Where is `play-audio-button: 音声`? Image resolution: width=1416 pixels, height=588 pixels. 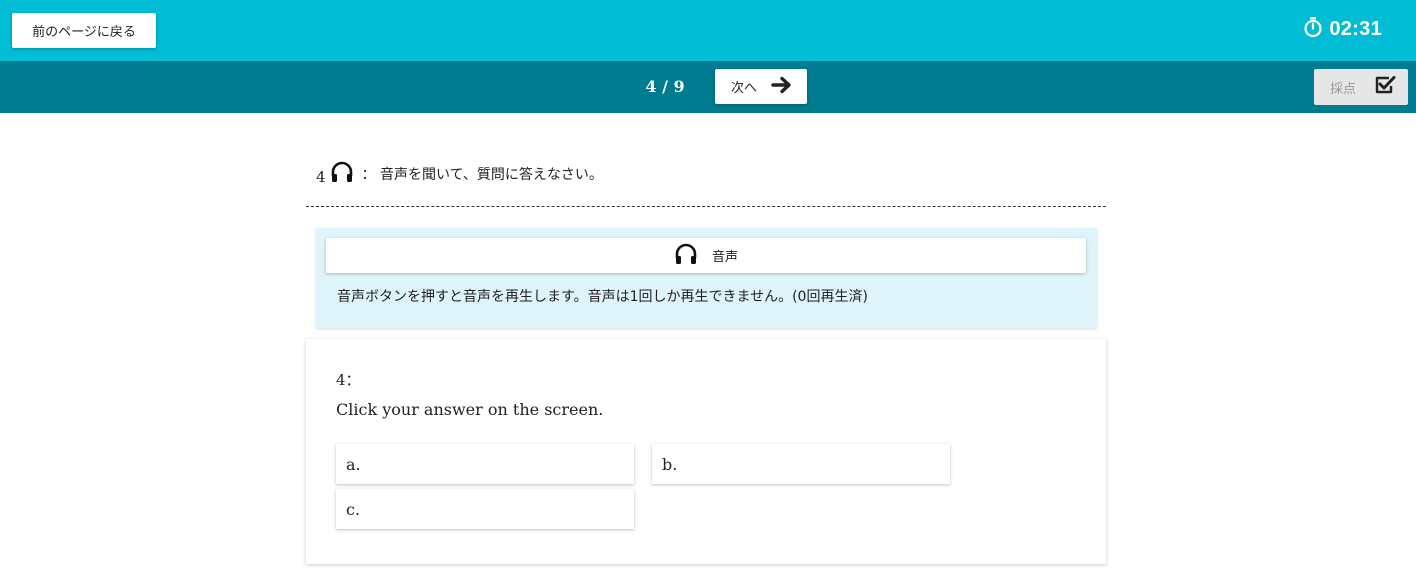
play-audio-button: 音声 is located at coordinates (706, 255).